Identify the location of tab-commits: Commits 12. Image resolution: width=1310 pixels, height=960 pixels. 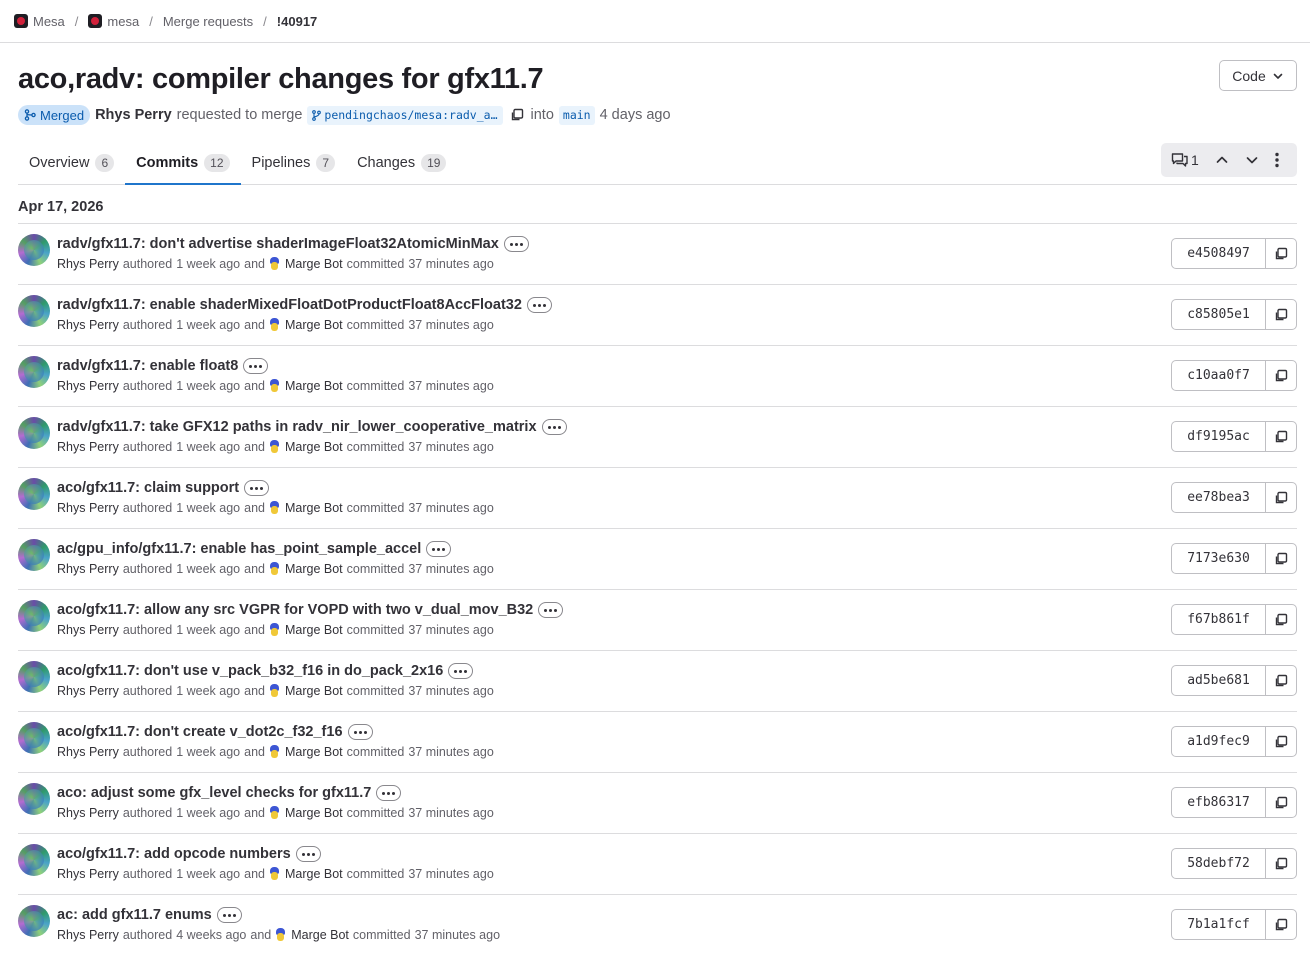
(183, 163).